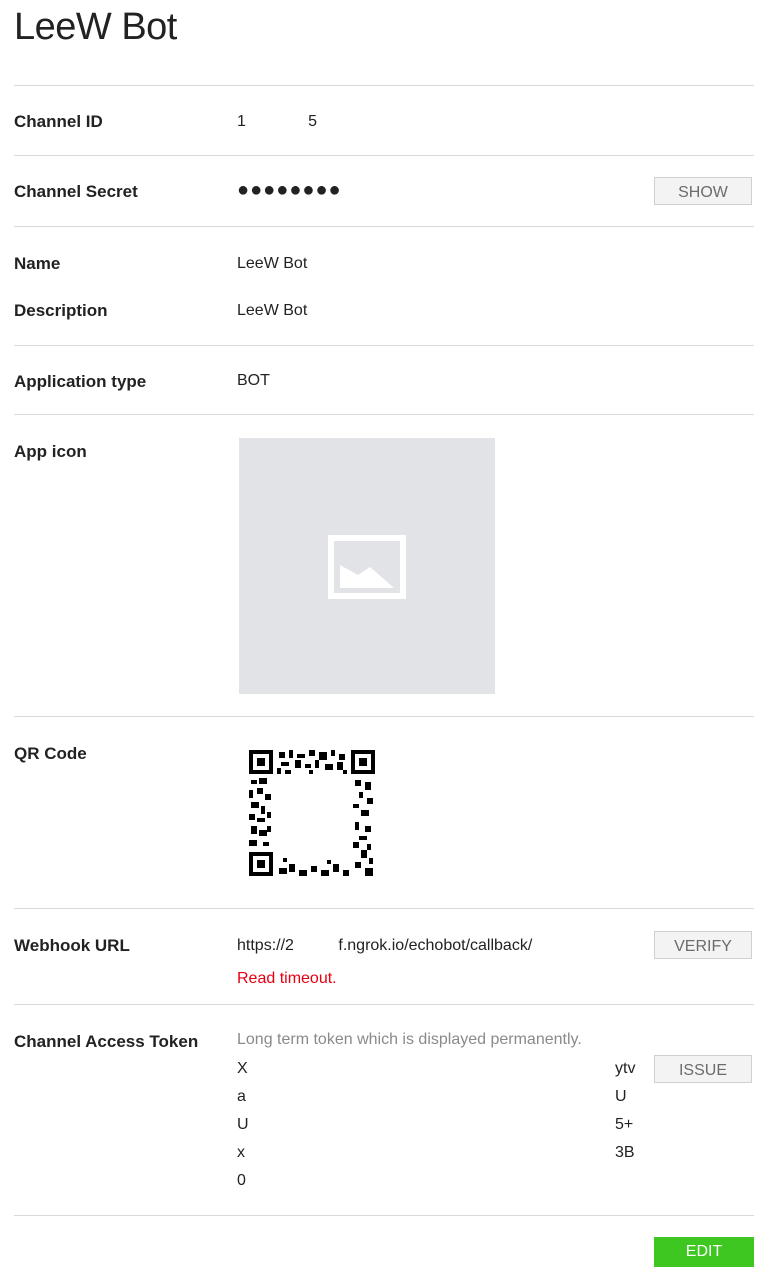 The width and height of the screenshot is (772, 1280). What do you see at coordinates (80, 381) in the screenshot?
I see `application-type-label: Application type` at bounding box center [80, 381].